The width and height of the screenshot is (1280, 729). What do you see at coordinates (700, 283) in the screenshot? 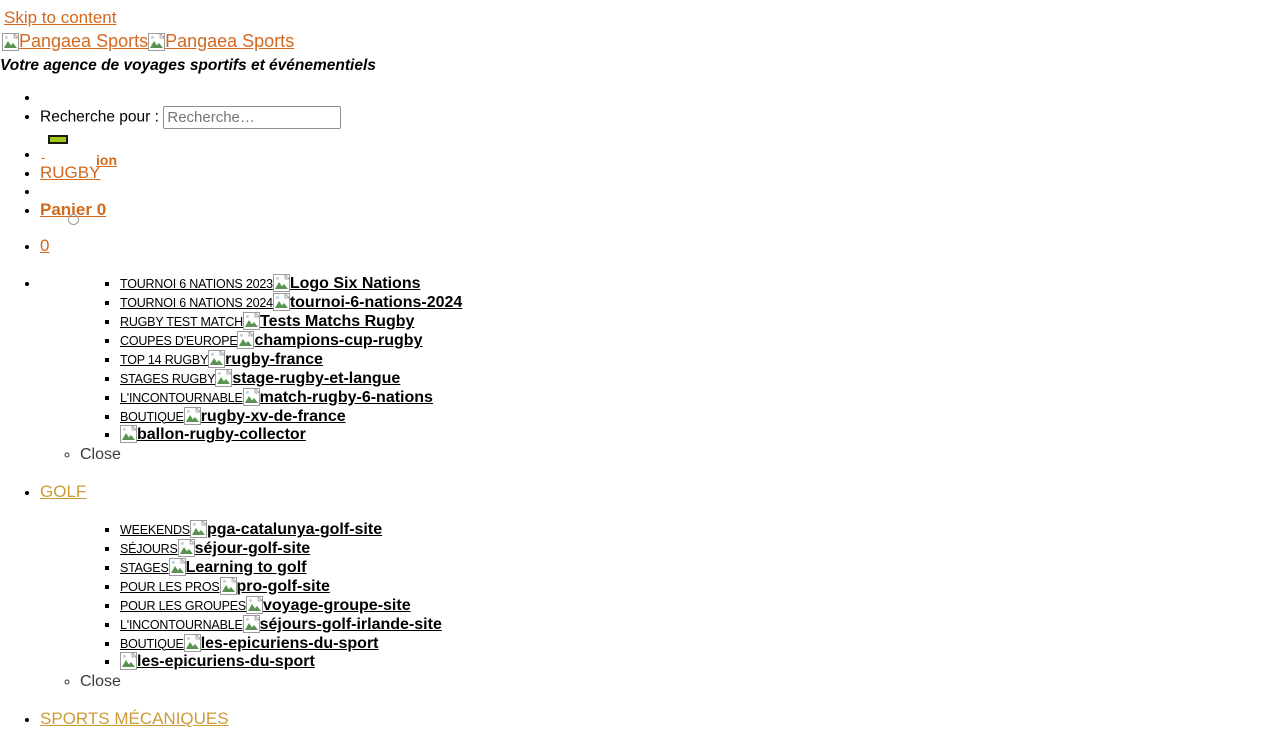
I see `menu-list-item: TOURNOI 6 NATIONS 2023Logo Six Nations` at bounding box center [700, 283].